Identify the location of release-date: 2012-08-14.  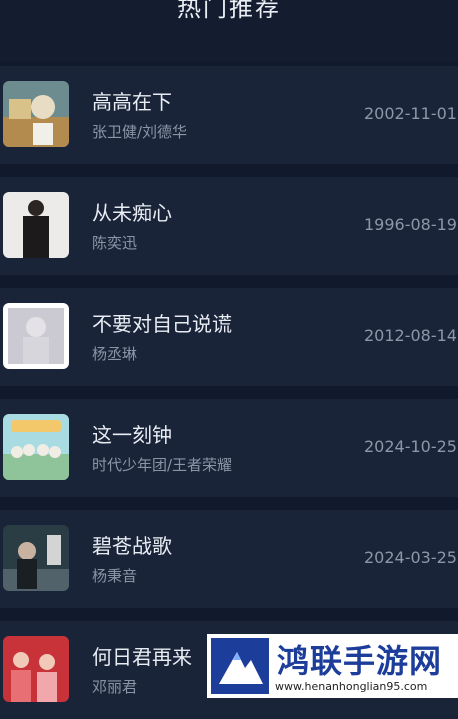
(410, 335).